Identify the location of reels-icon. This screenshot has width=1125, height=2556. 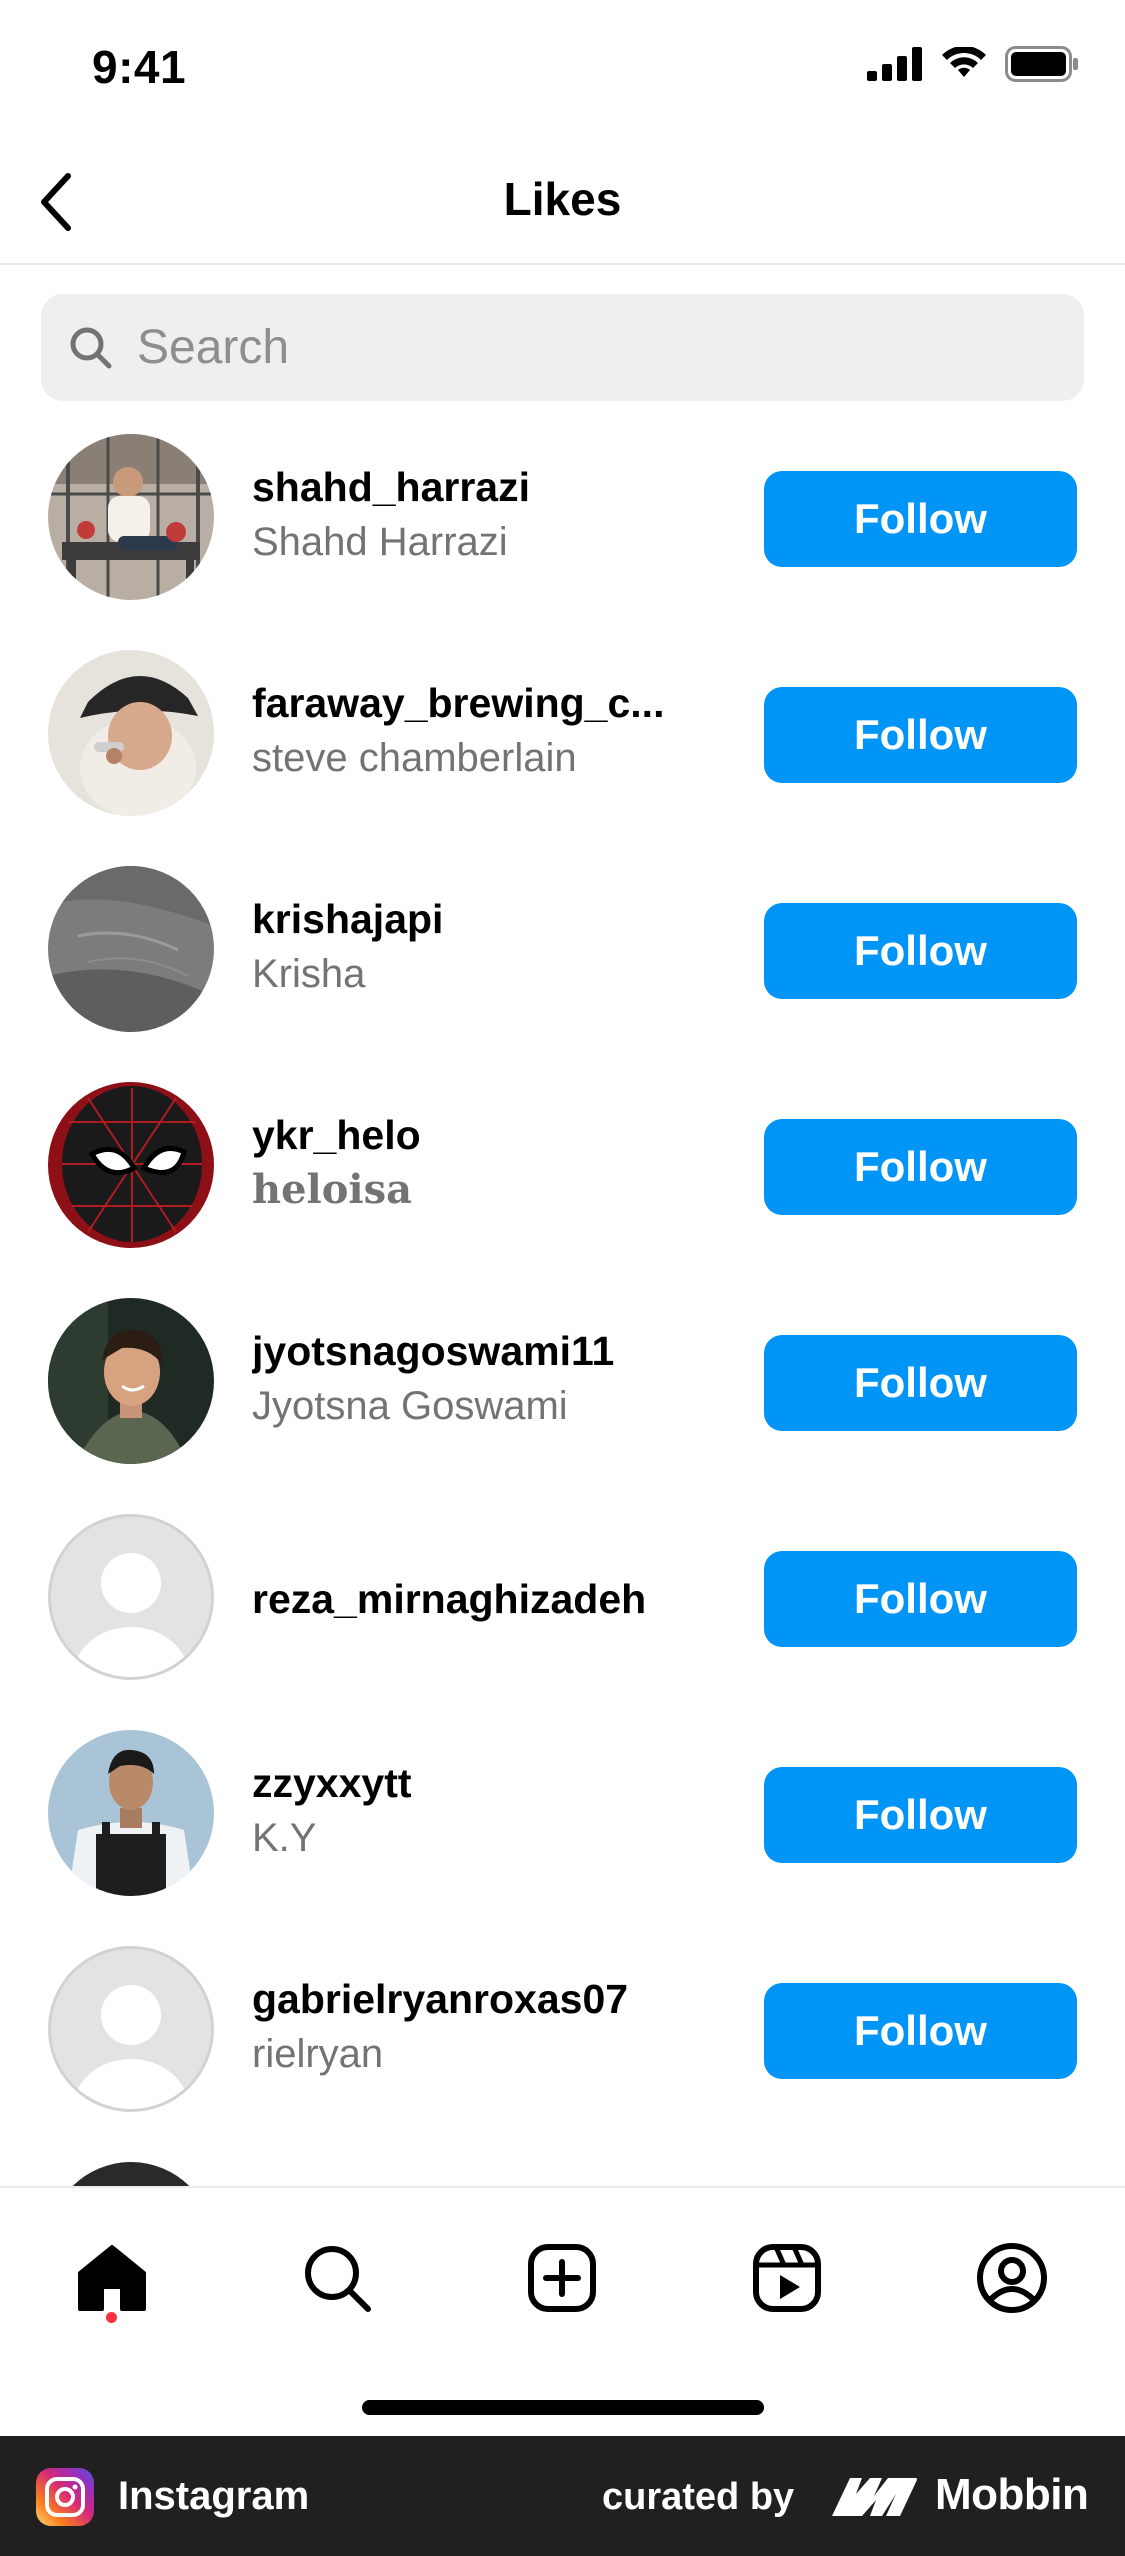
(787, 2278).